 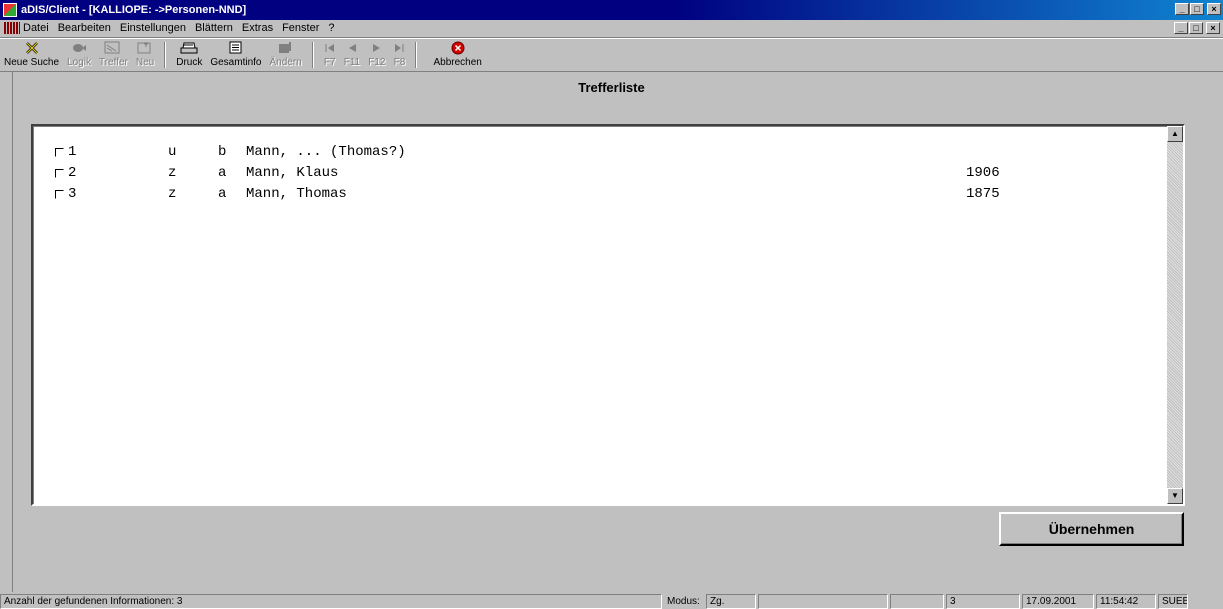 I want to click on close-button: ×, so click(x=1214, y=9).